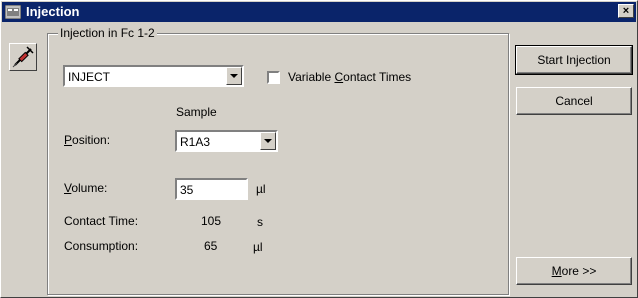 The width and height of the screenshot is (638, 298). Describe the element at coordinates (211, 221) in the screenshot. I see `contact-time-value: 105` at that location.